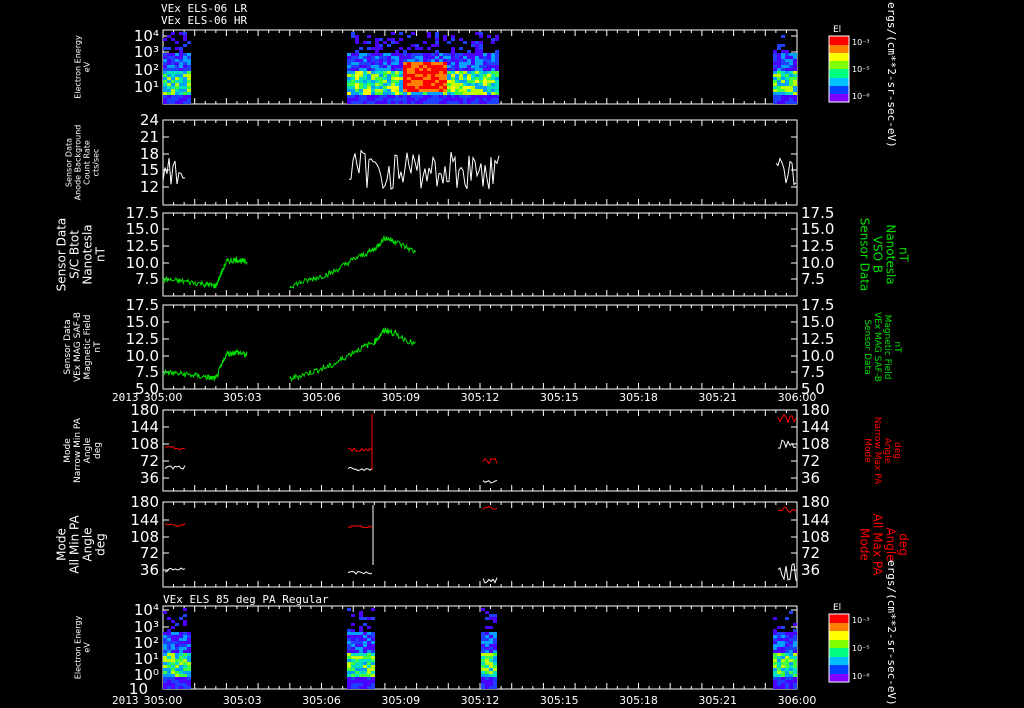  What do you see at coordinates (149, 478) in the screenshot?
I see `ytick-label: 36` at bounding box center [149, 478].